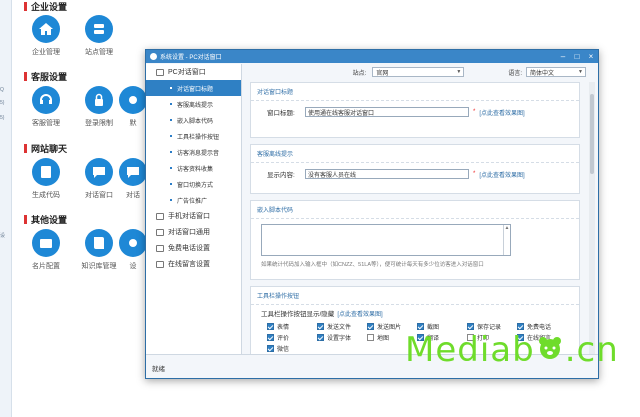 Image resolution: width=640 pixels, height=417 pixels. What do you see at coordinates (370, 337) in the screenshot?
I see `checkbox-unchecked-icon` at bounding box center [370, 337].